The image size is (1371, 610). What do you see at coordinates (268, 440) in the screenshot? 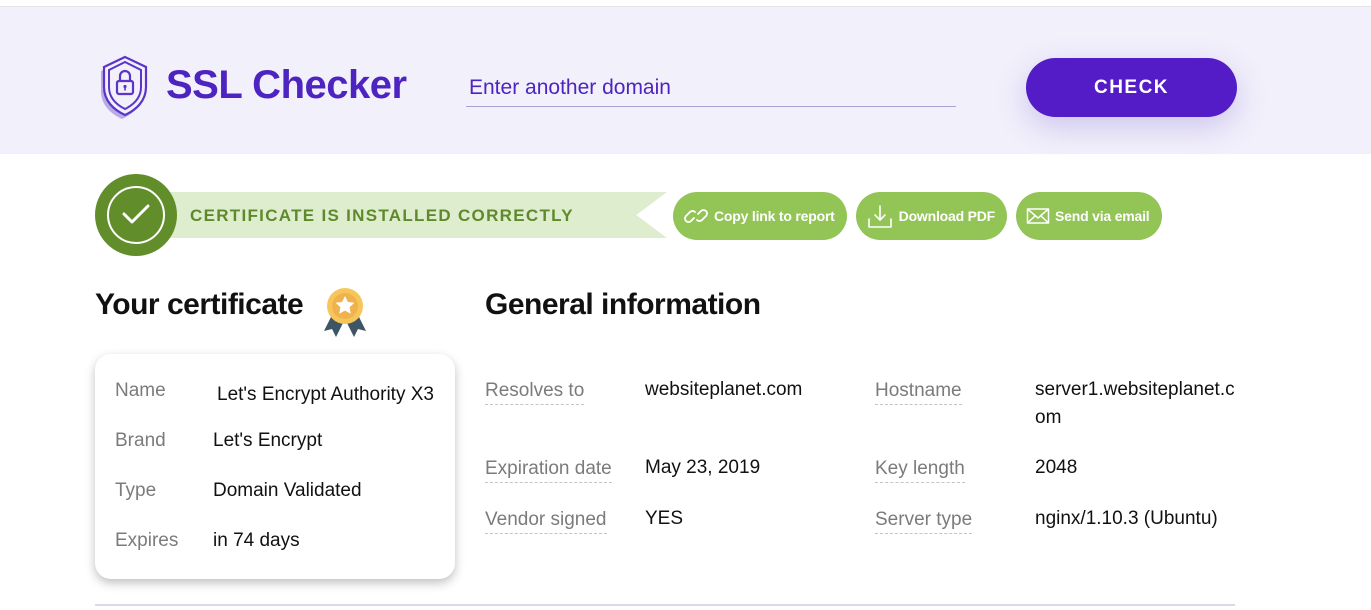
I see `cert-value: Let's Encrypt` at bounding box center [268, 440].